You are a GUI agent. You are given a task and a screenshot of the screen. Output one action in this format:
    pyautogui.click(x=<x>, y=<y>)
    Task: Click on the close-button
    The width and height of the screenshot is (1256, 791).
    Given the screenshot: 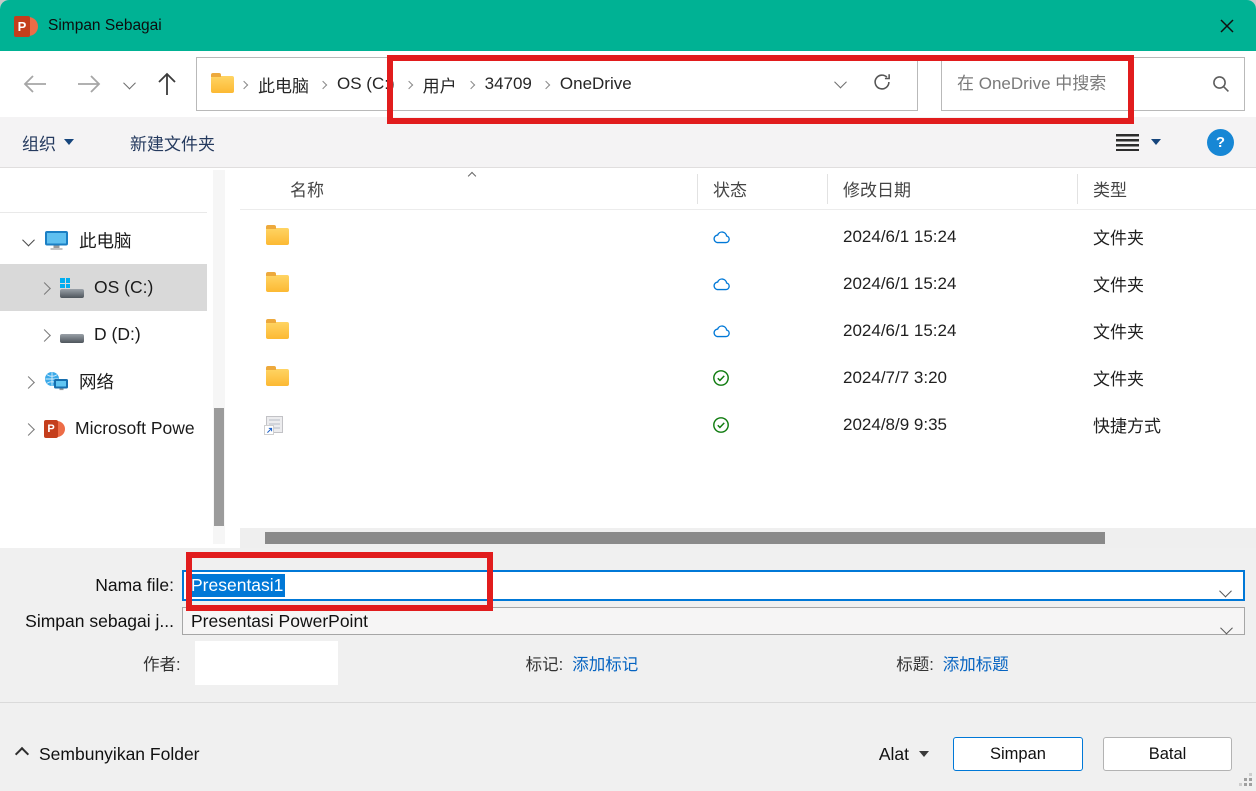 What is the action you would take?
    pyautogui.click(x=1227, y=25)
    